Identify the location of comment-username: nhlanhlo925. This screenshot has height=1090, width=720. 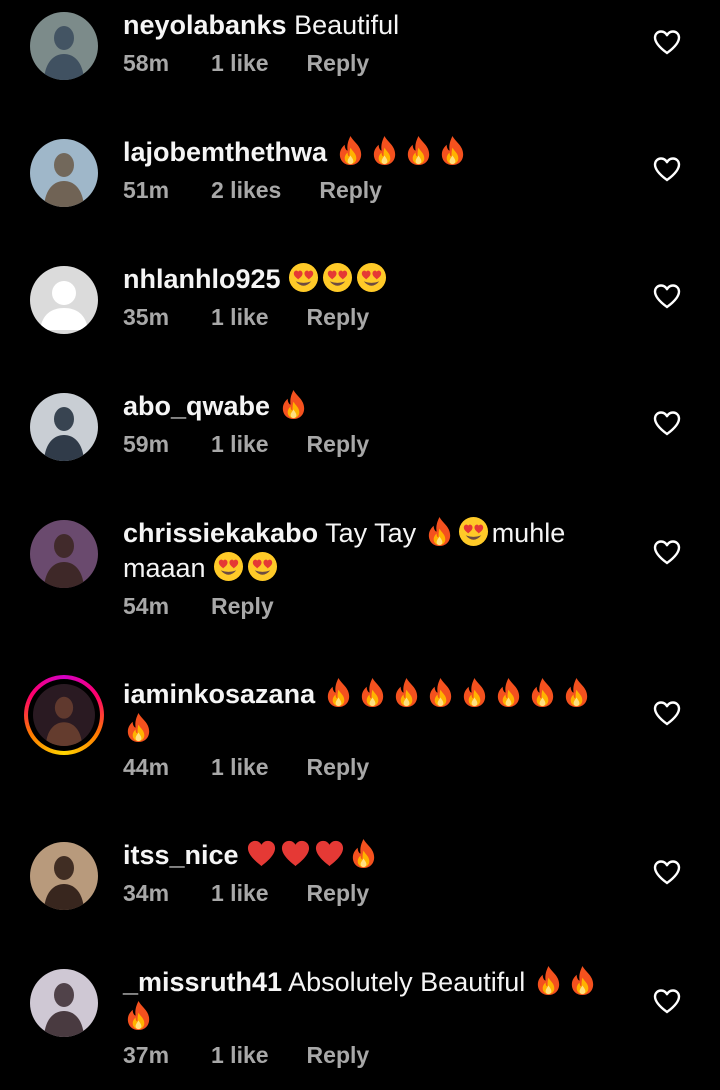
(202, 279).